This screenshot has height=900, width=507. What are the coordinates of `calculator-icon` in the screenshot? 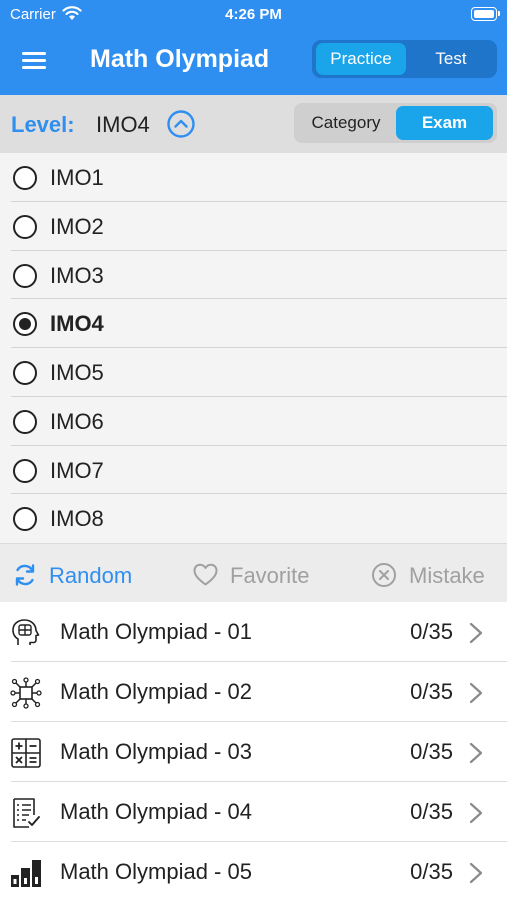 It's located at (26, 753).